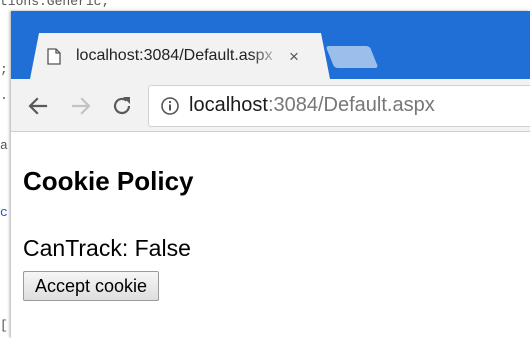  I want to click on code-line: [, so click(4, 325).